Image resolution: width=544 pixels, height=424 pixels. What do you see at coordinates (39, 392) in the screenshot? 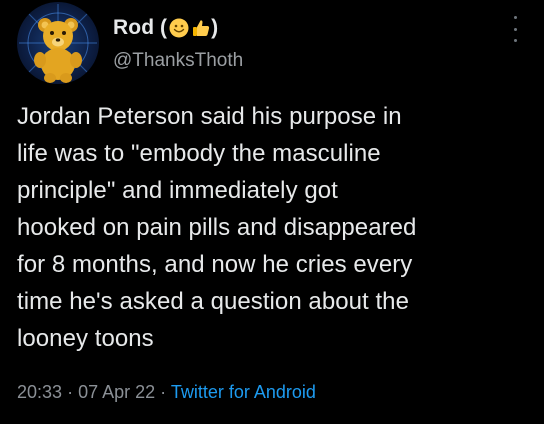
I see `tweet-time: 20:33` at bounding box center [39, 392].